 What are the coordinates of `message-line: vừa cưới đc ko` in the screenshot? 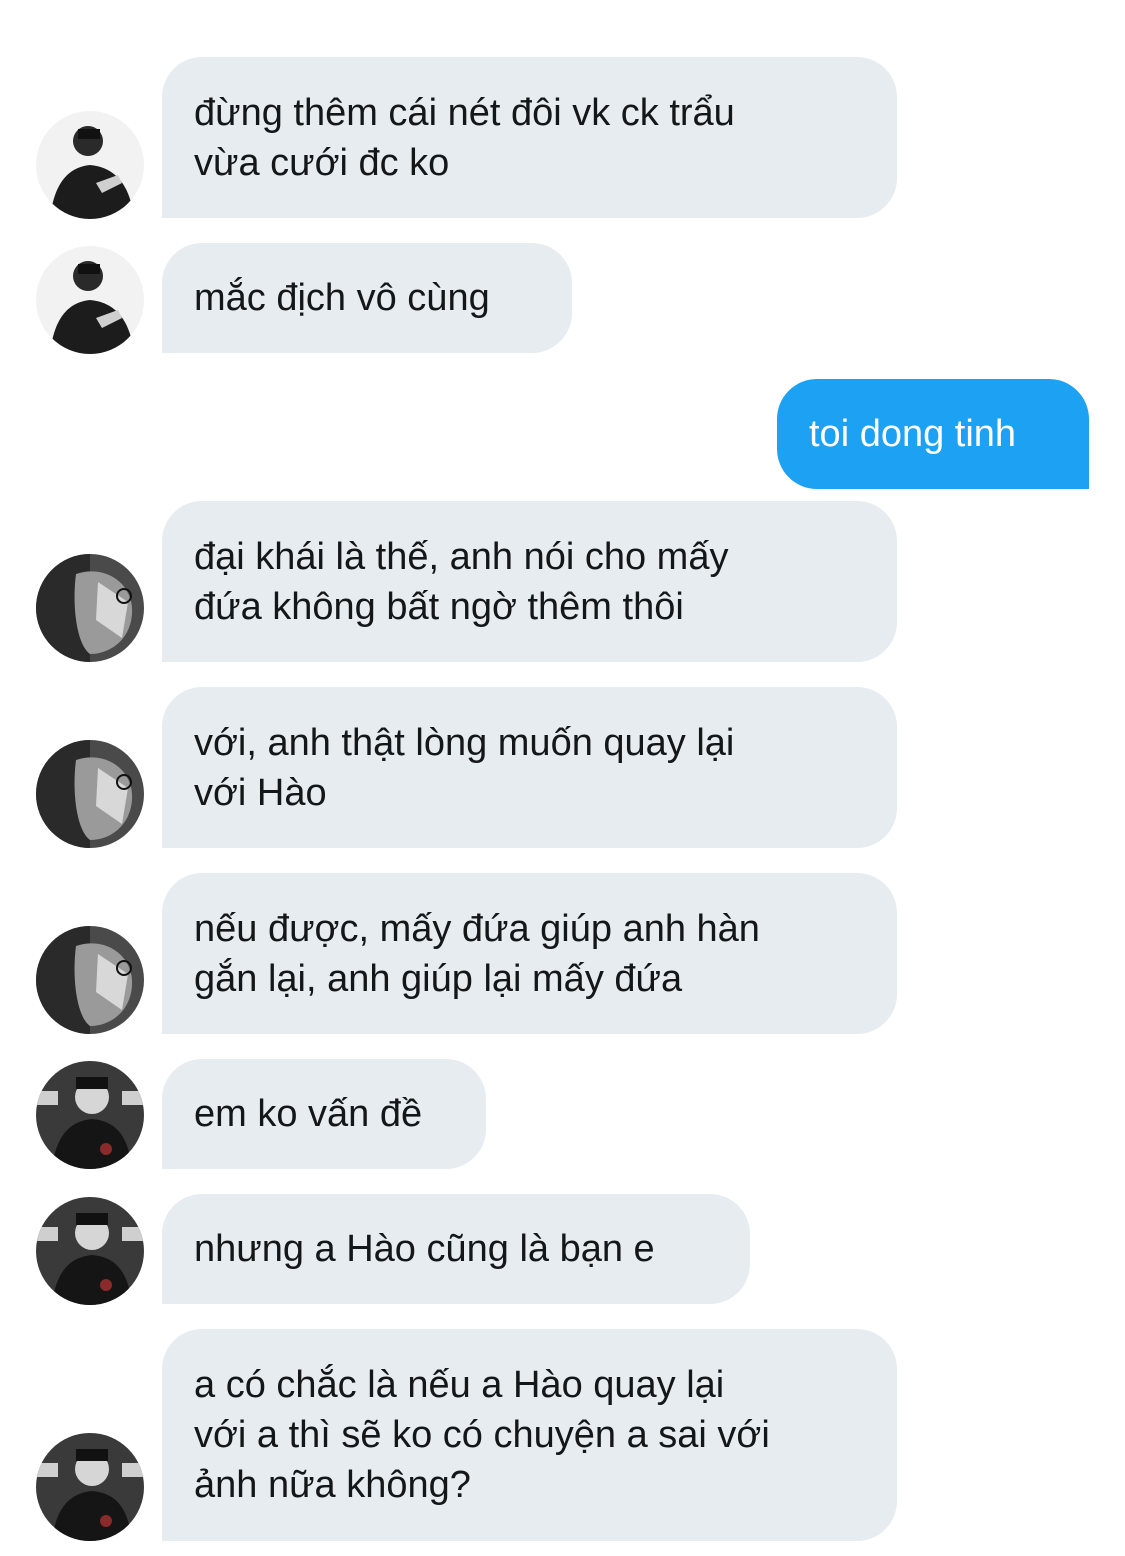 It's located at (322, 162).